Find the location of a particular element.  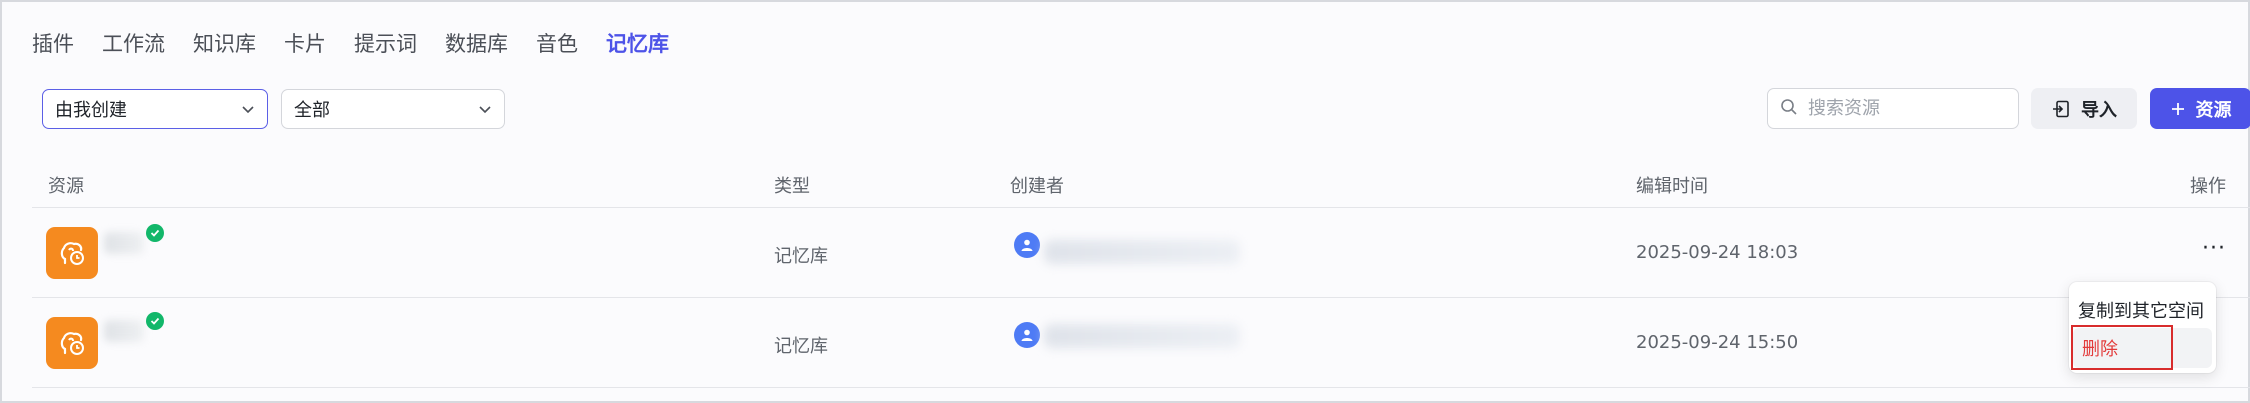

add-resource-label: 资源 is located at coordinates (2213, 109).